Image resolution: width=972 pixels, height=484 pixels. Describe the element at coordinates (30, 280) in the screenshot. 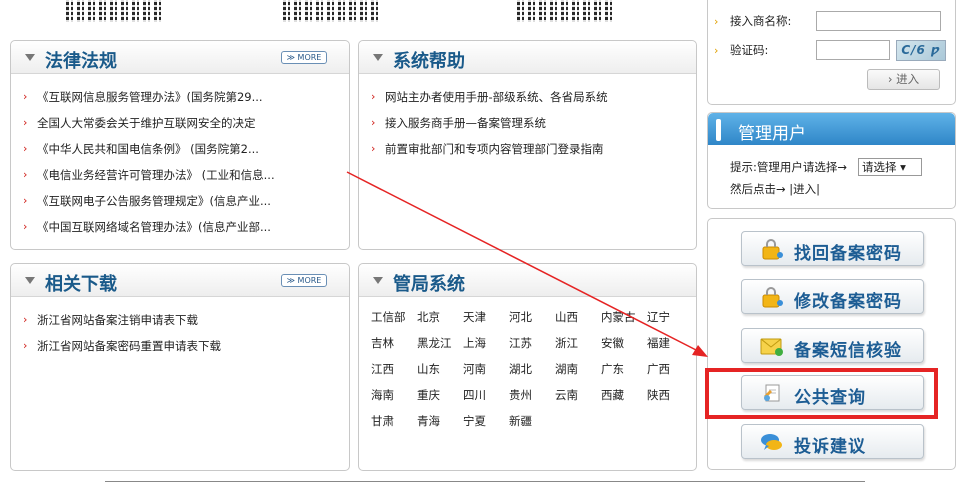

I see `collapse-triangle-icon` at that location.